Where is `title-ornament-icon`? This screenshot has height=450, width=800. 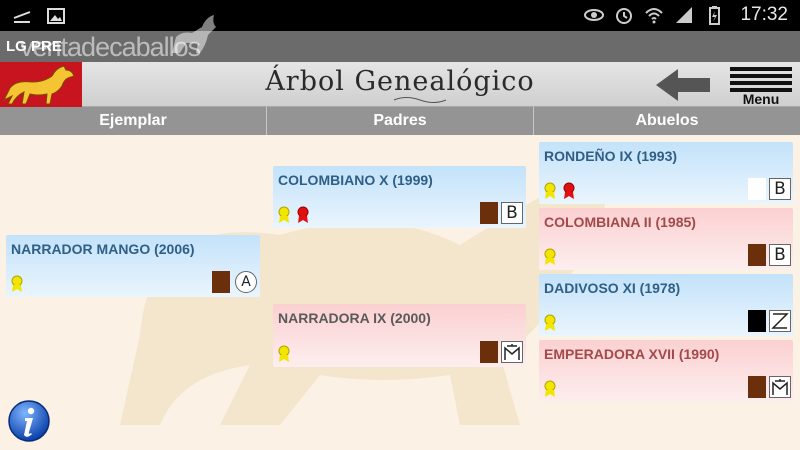
title-ornament-icon is located at coordinates (420, 100).